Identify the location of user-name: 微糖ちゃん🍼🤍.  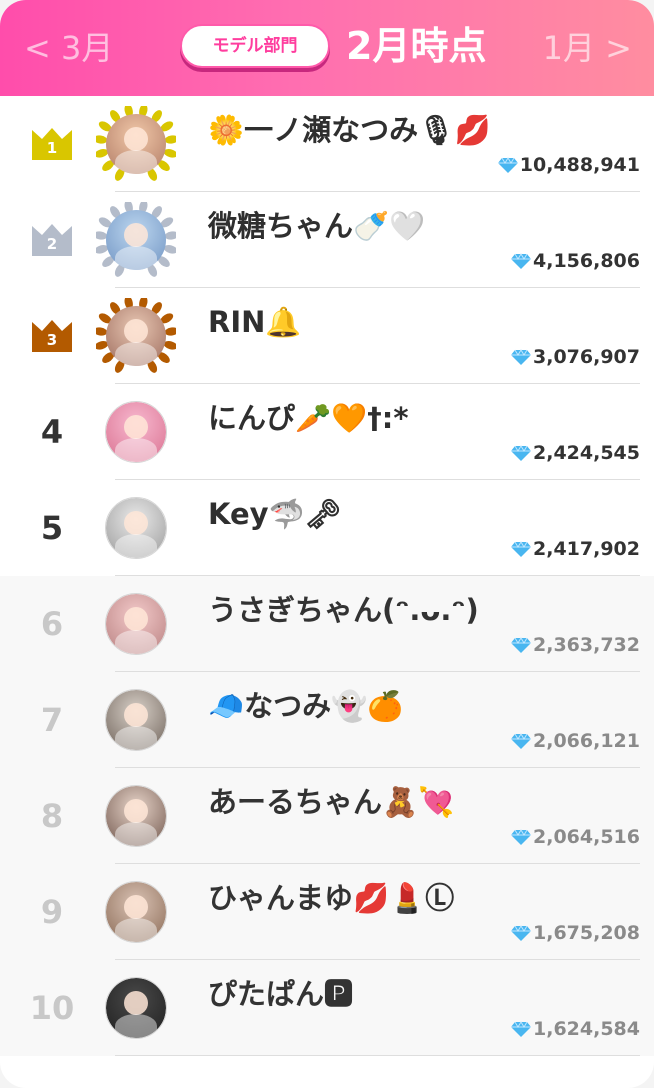
(316, 226).